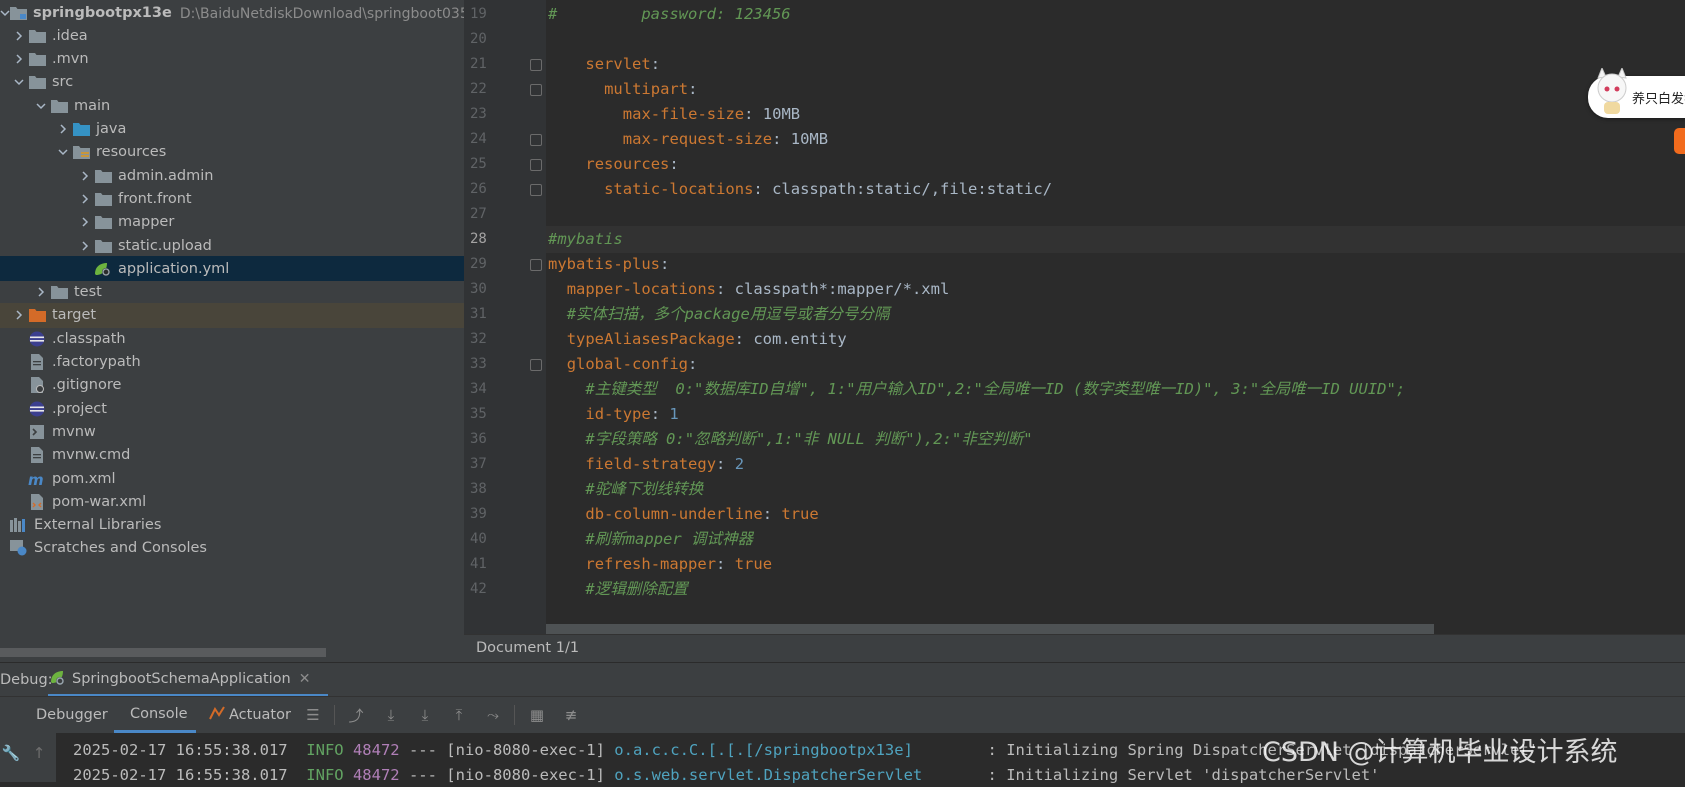 The image size is (1685, 787). Describe the element at coordinates (26, 680) in the screenshot. I see `debug-label: Debug:` at that location.